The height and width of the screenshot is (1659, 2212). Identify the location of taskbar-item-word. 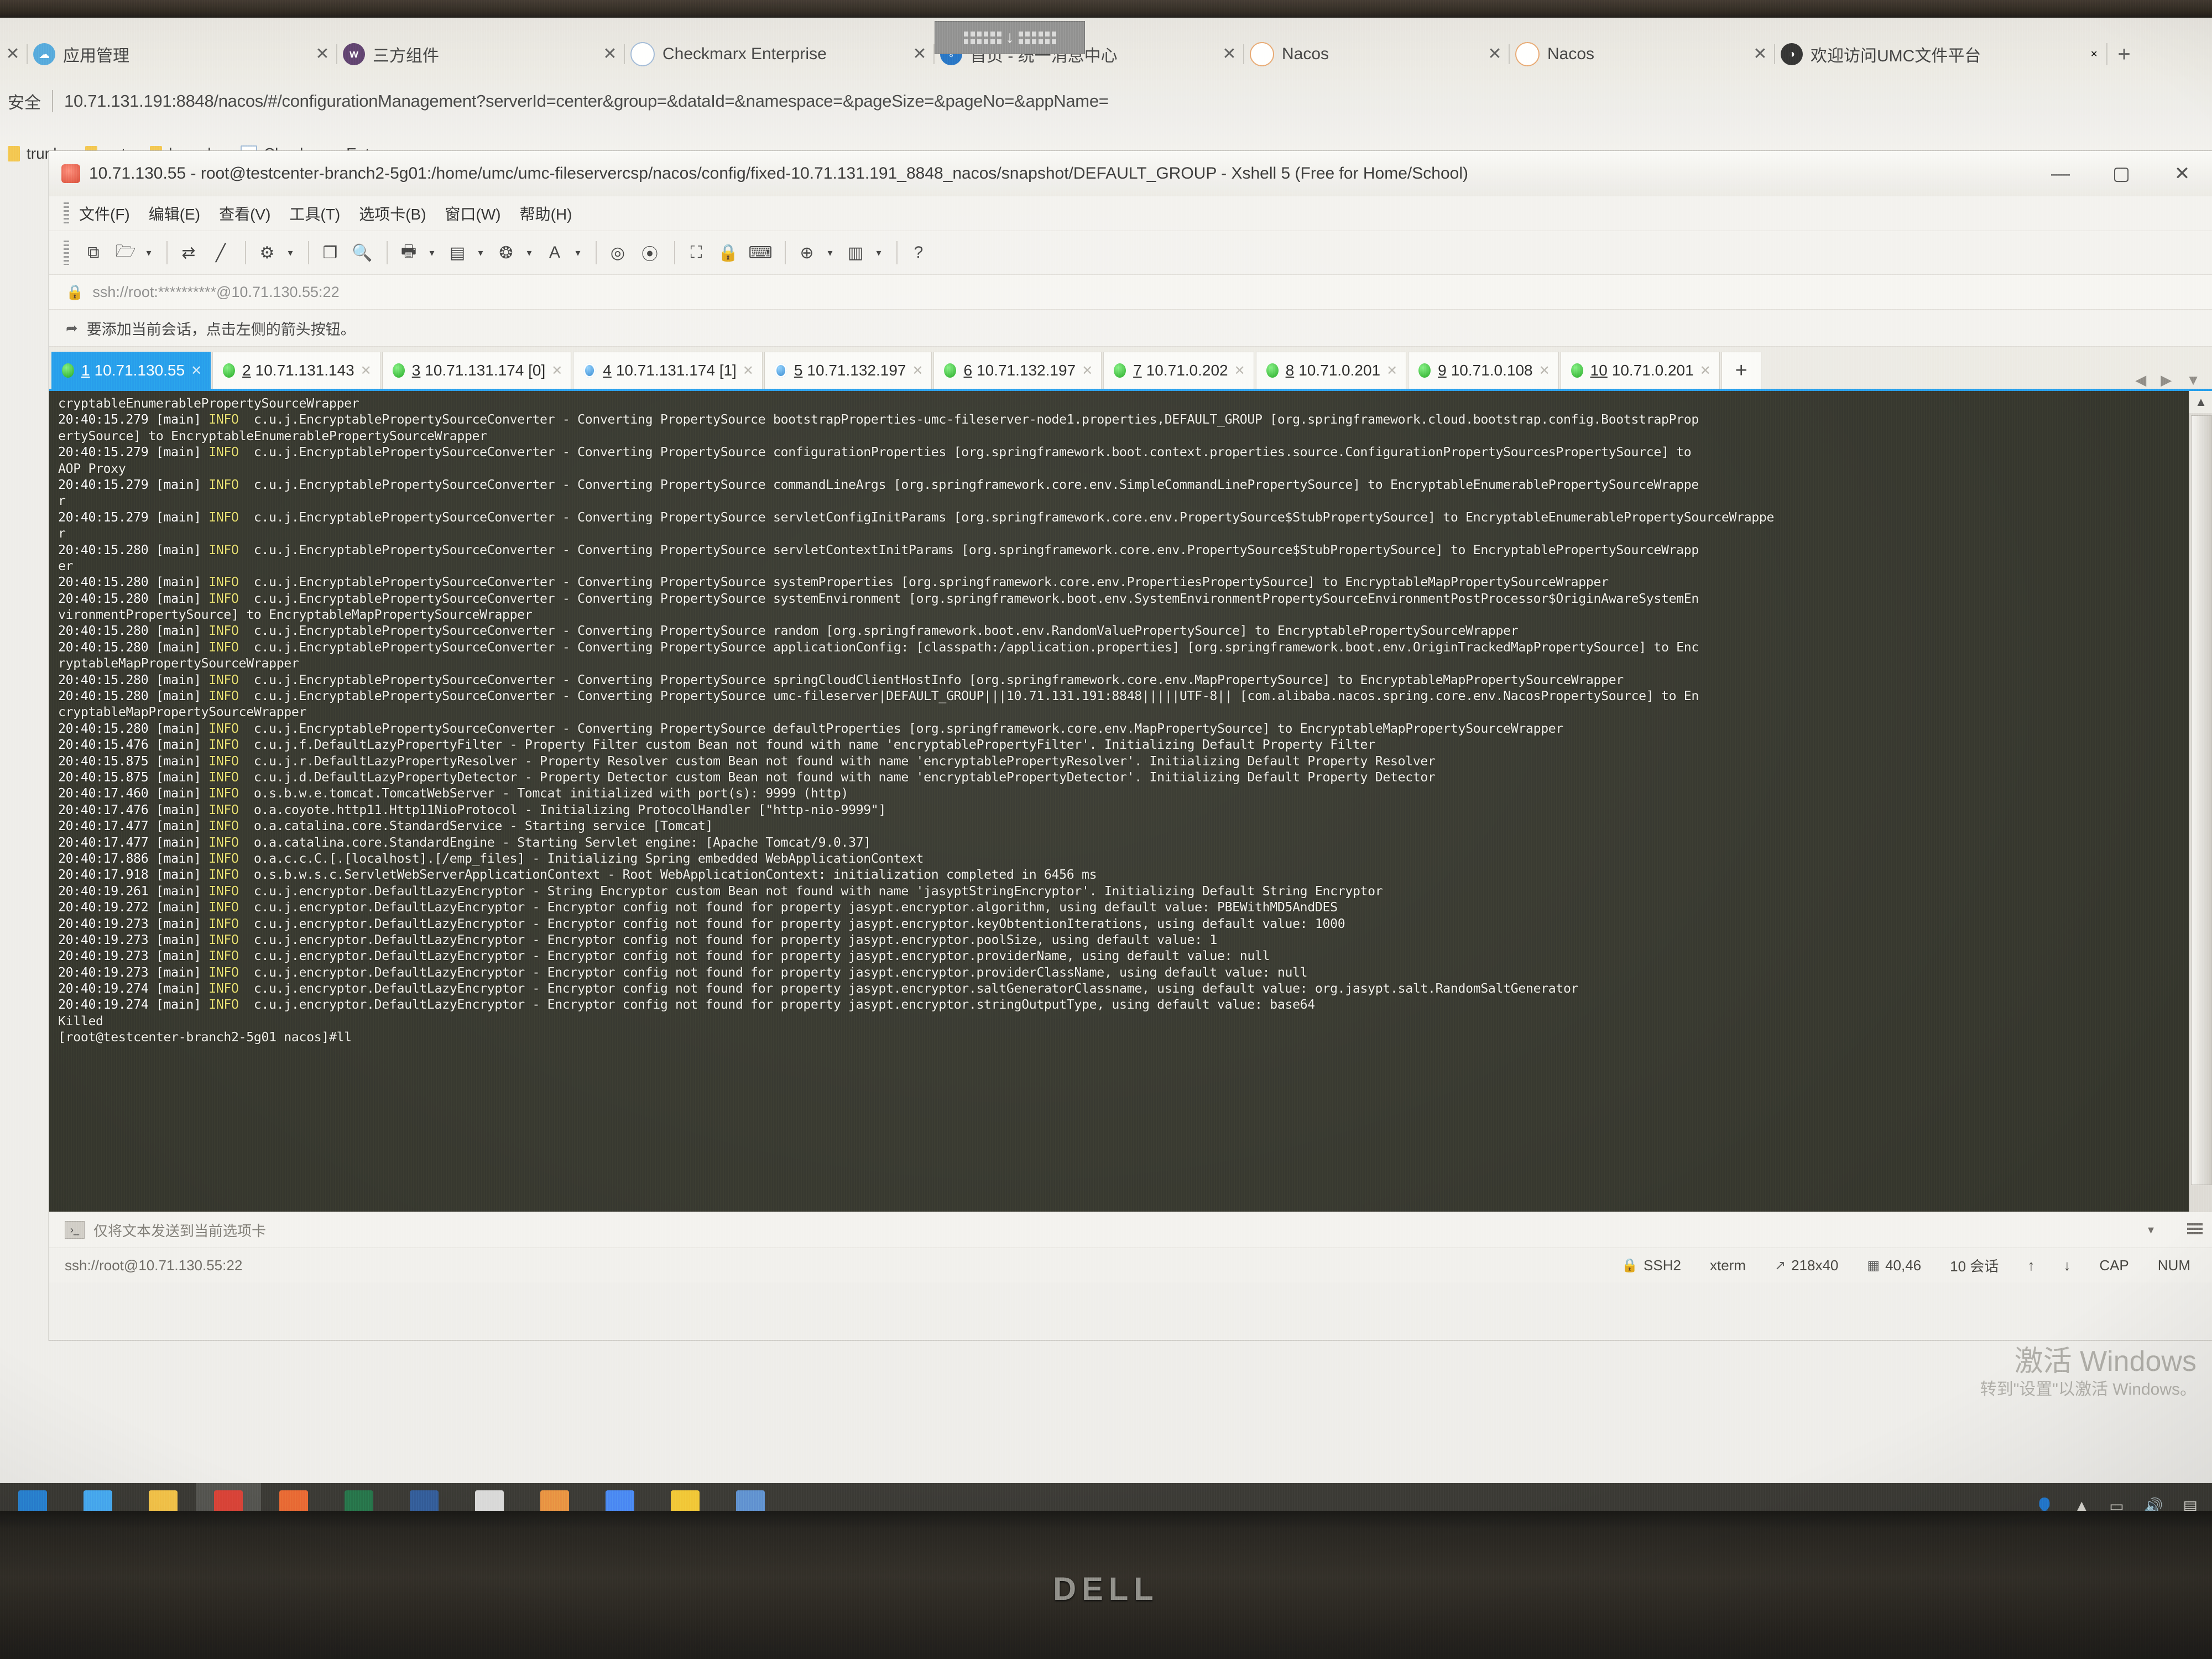
(425, 1497).